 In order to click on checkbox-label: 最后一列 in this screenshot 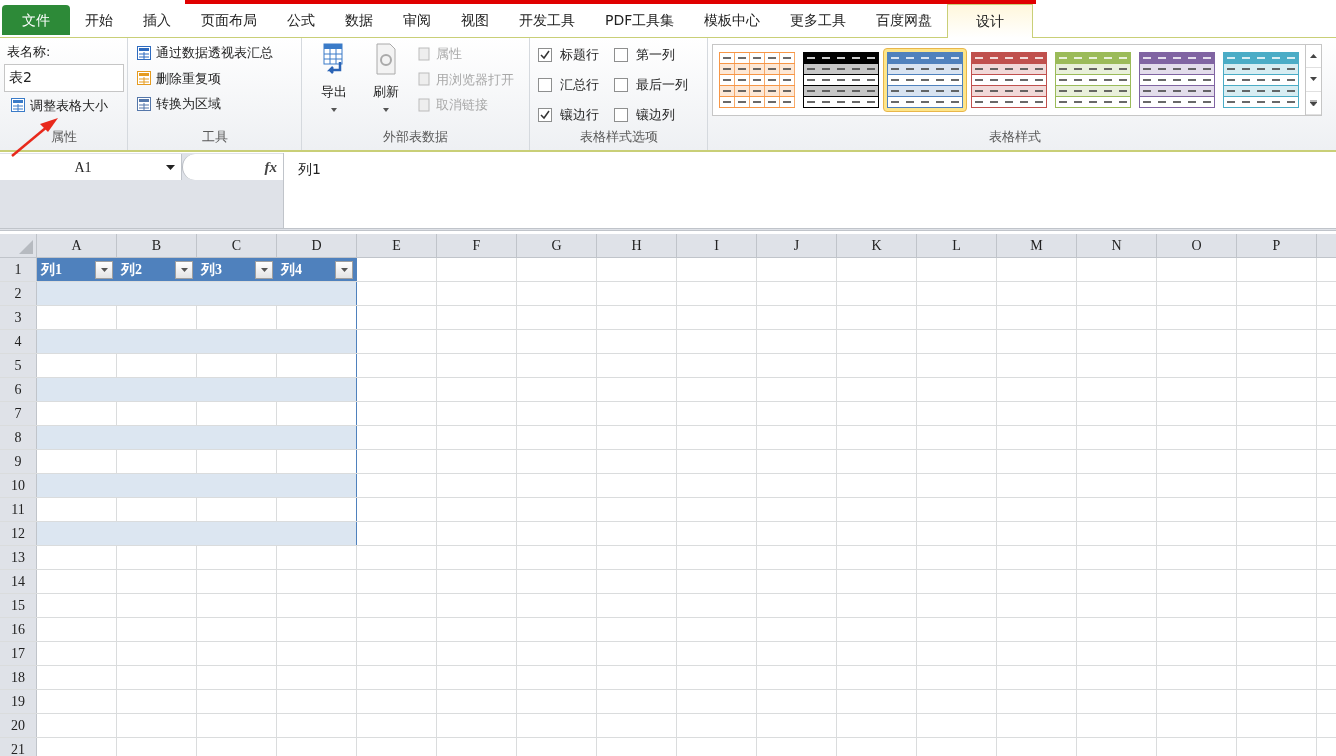, I will do `click(662, 85)`.